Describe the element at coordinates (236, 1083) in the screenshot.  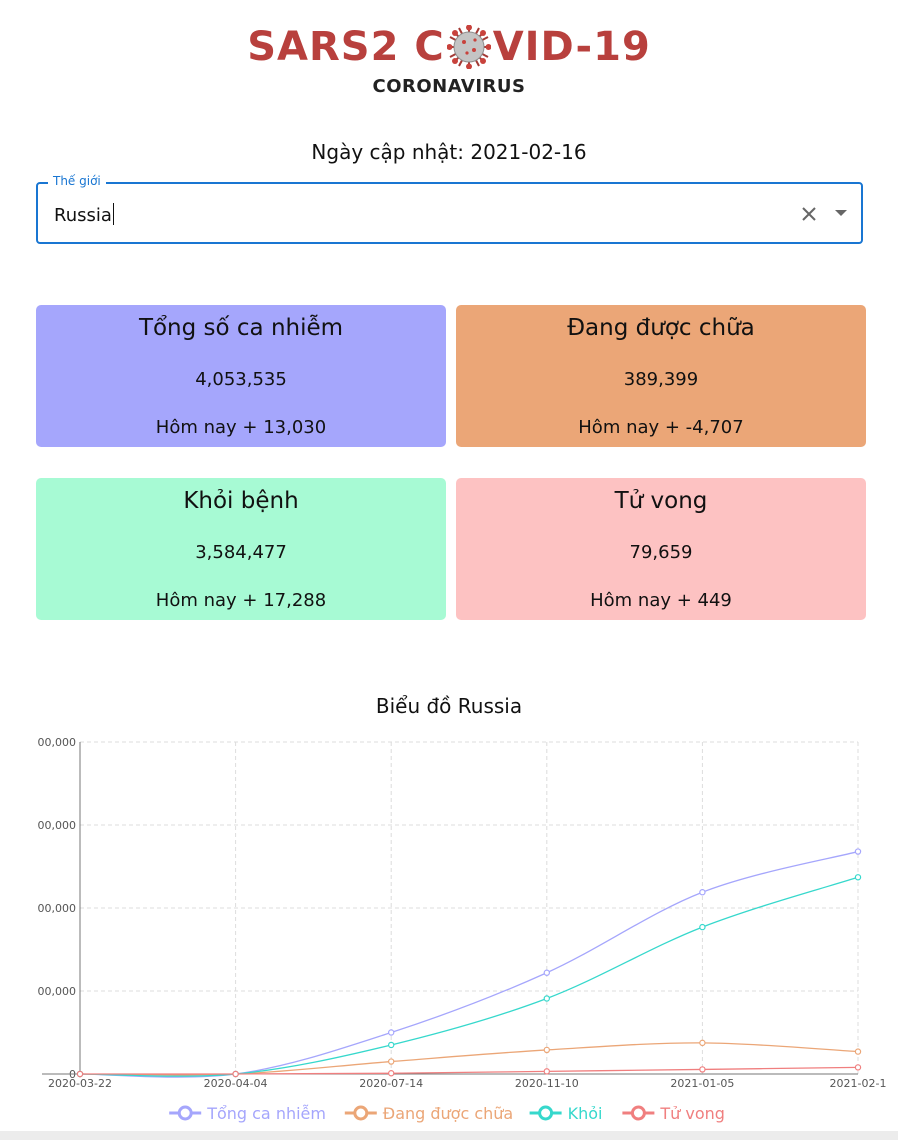
I see `x-tick-label: 2020-04-04` at that location.